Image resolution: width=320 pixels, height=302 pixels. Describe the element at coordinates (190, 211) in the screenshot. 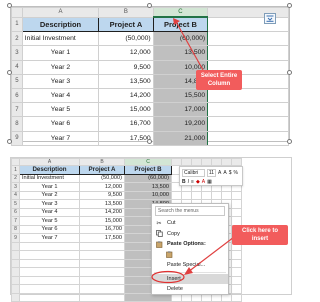

I see `menu-search-box: Search the menus` at that location.